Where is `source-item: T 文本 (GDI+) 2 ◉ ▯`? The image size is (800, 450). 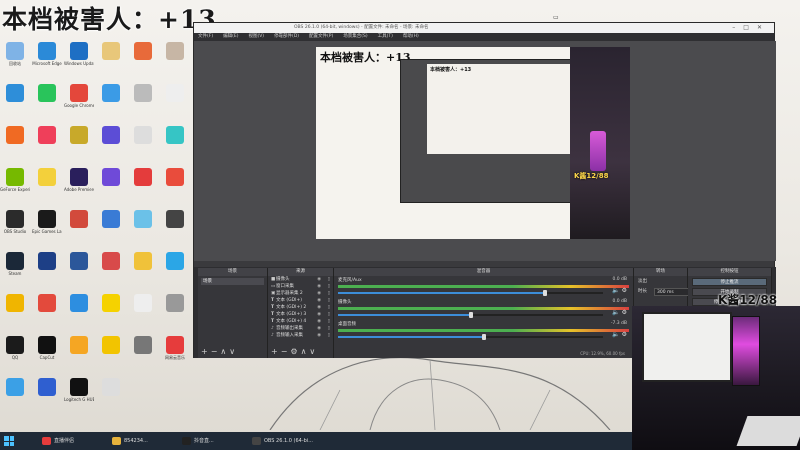
source-item: T 文本 (GDI+) 2 ◉ ▯ is located at coordinates (300, 307).